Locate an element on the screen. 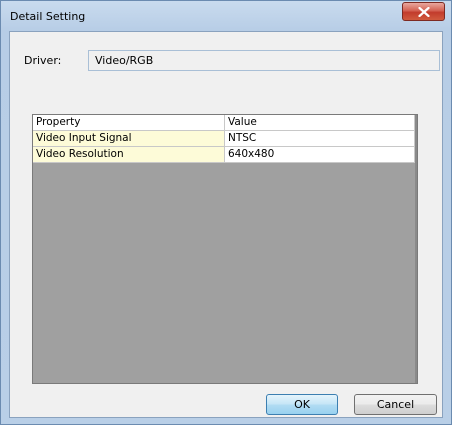 This screenshot has height=425, width=452. ok-button: OK is located at coordinates (302, 404).